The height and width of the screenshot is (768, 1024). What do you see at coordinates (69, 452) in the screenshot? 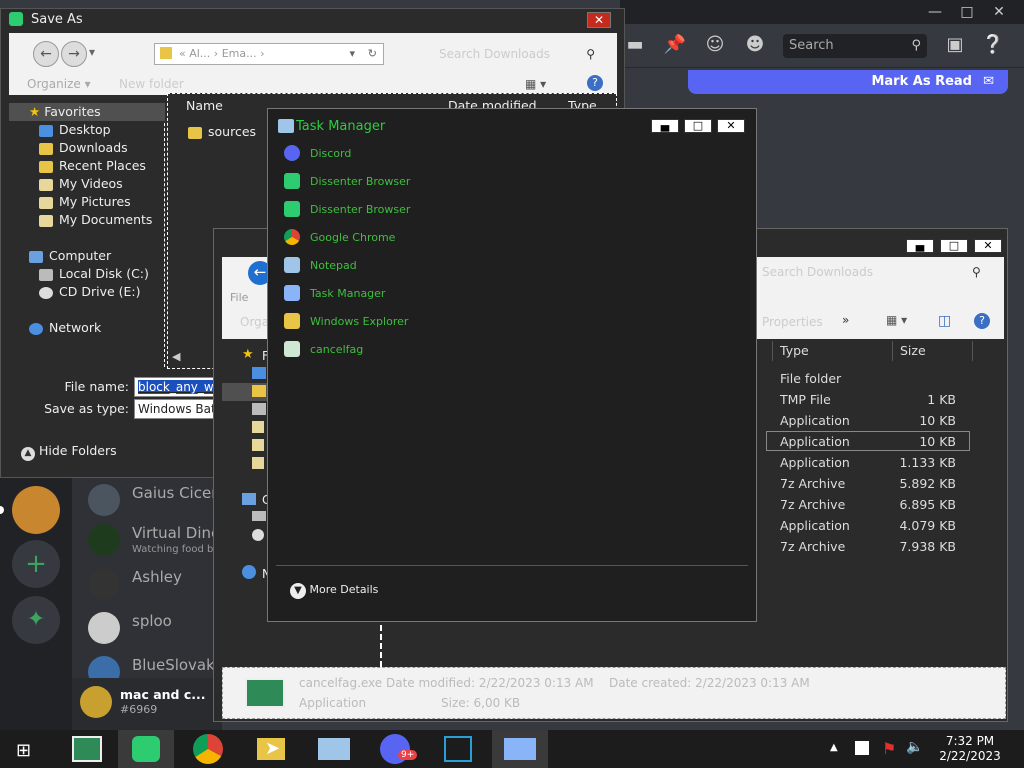
I see `hide-folders-button: ▲ Hide Folders` at bounding box center [69, 452].